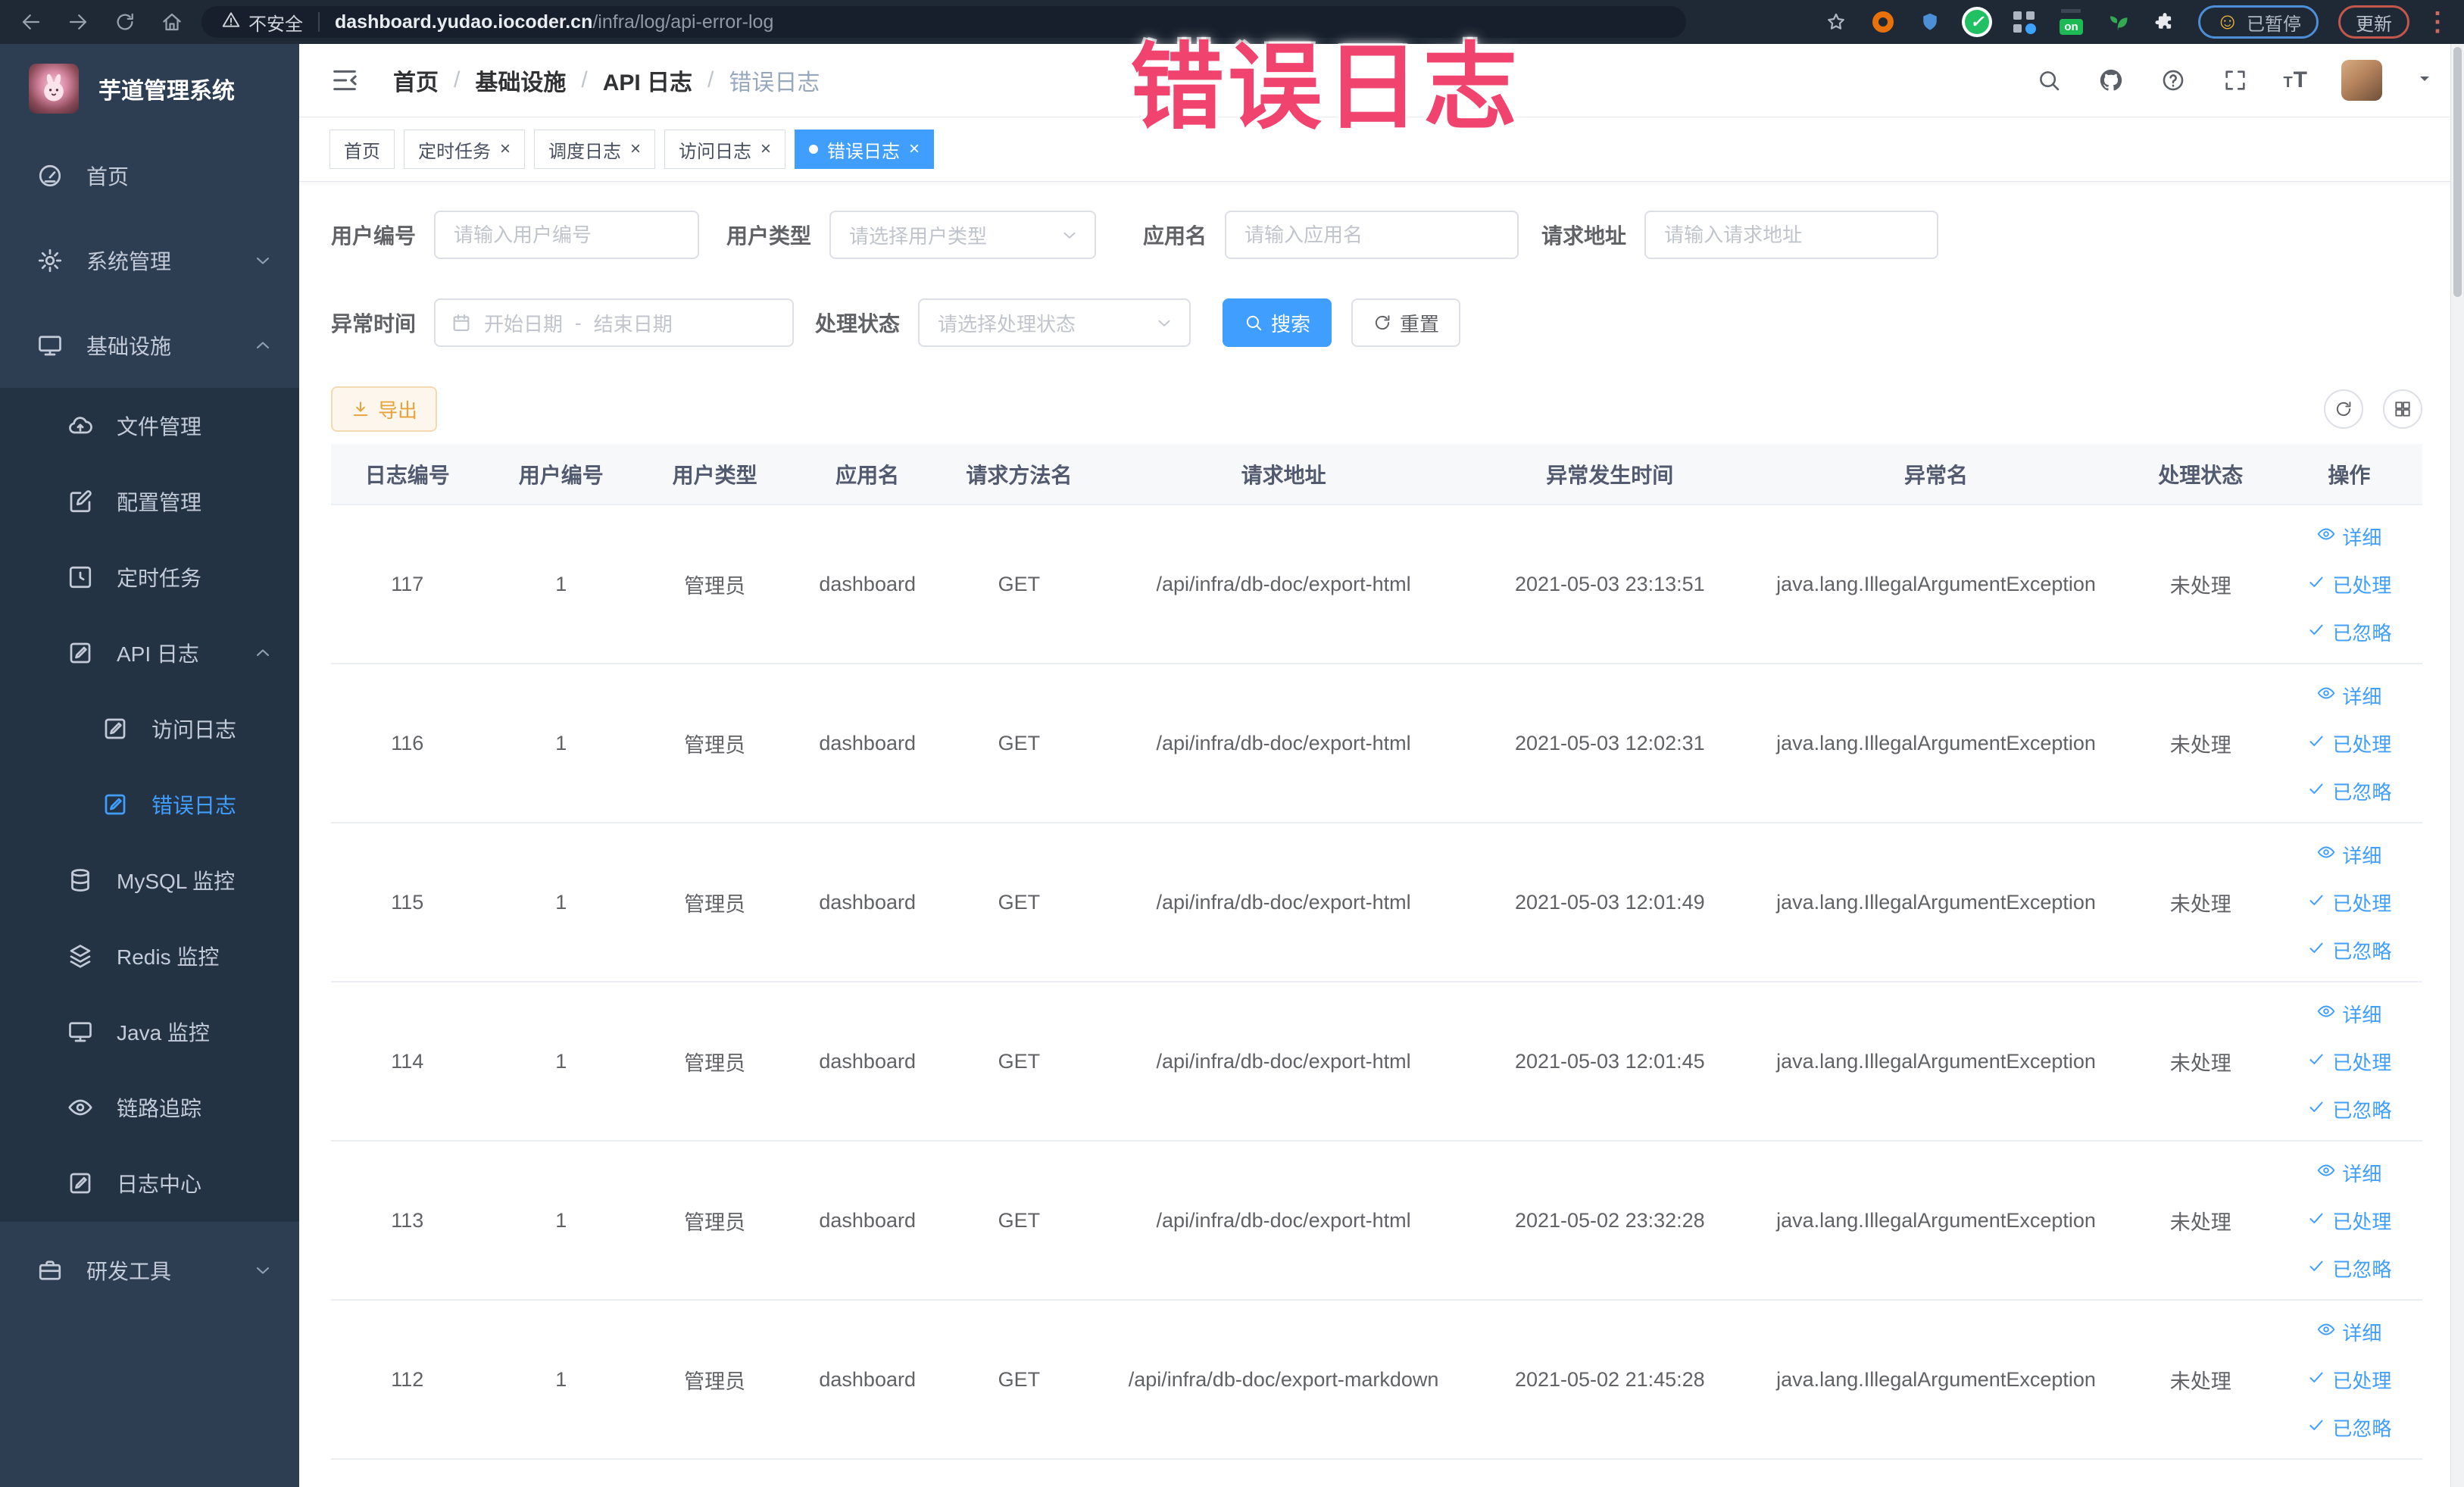 The width and height of the screenshot is (2464, 1487). Describe the element at coordinates (159, 578) in the screenshot. I see `sidebar-item-label: 定时任务` at that location.